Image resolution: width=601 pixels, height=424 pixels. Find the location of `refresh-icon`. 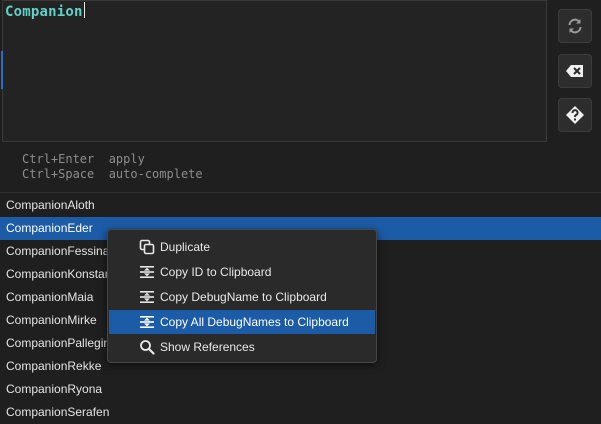

refresh-icon is located at coordinates (575, 26).